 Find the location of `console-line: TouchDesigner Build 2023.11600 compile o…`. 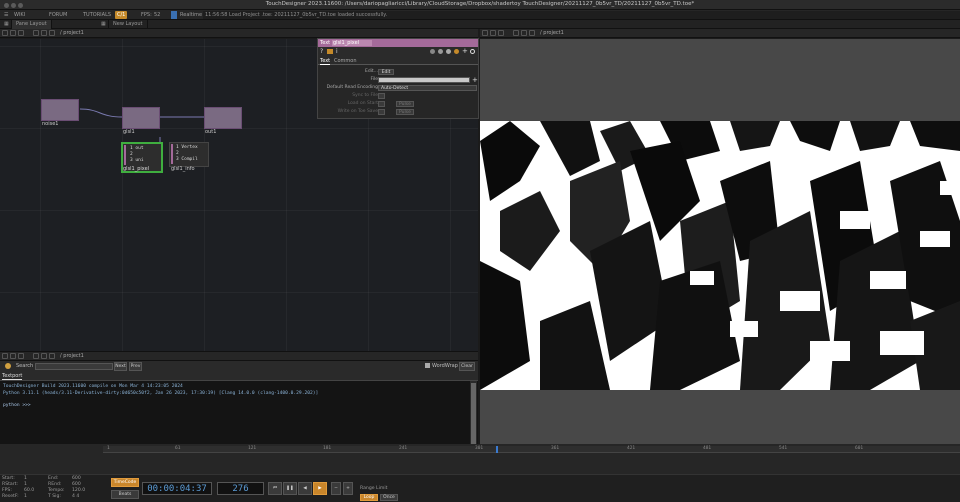

console-line: TouchDesigner Build 2023.11600 compile o… is located at coordinates (93, 386).